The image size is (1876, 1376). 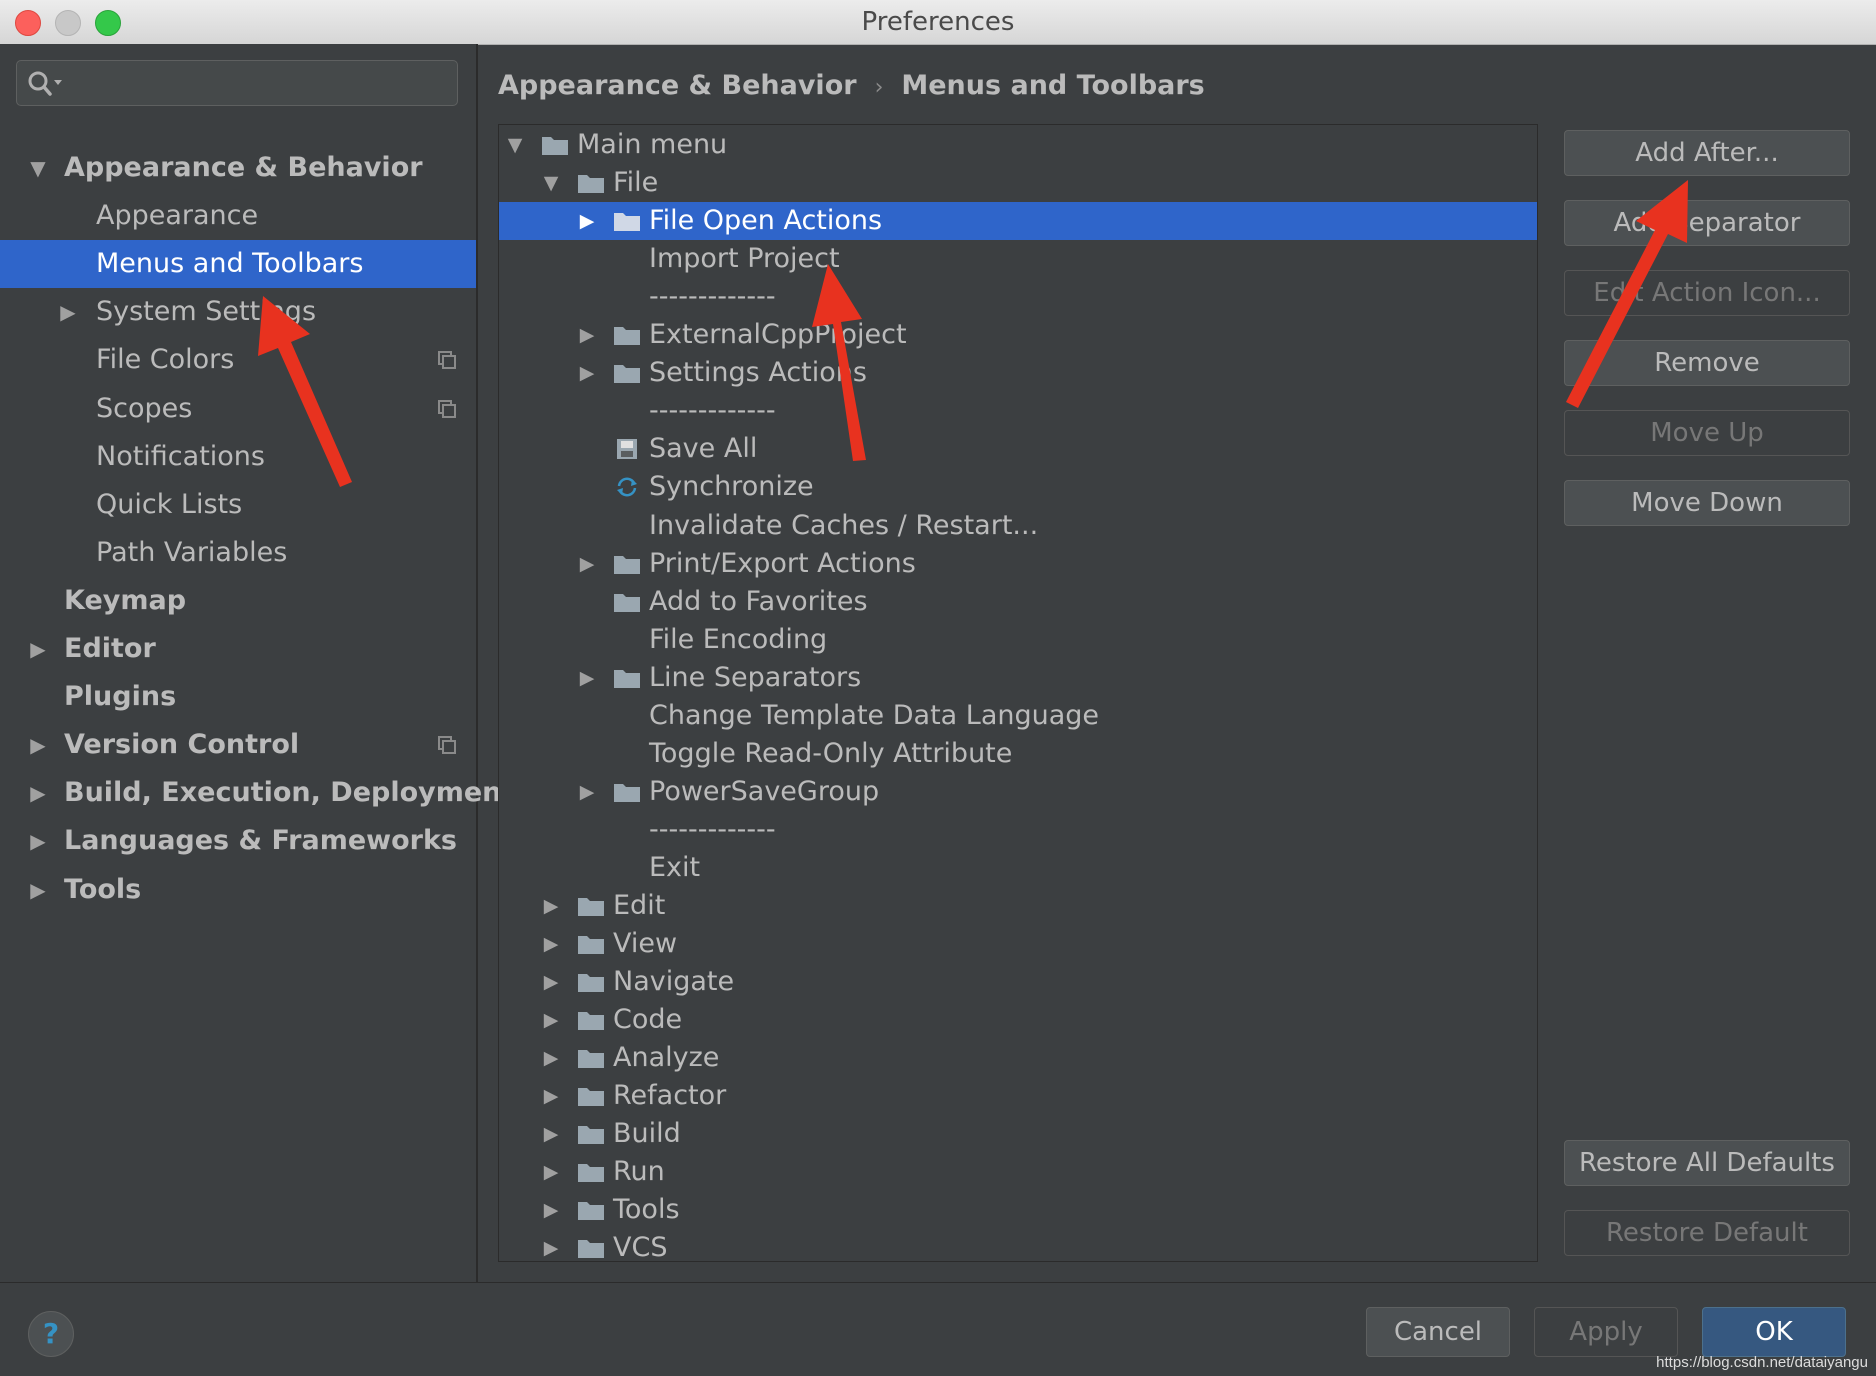 I want to click on apply-button: Apply, so click(x=1606, y=1332).